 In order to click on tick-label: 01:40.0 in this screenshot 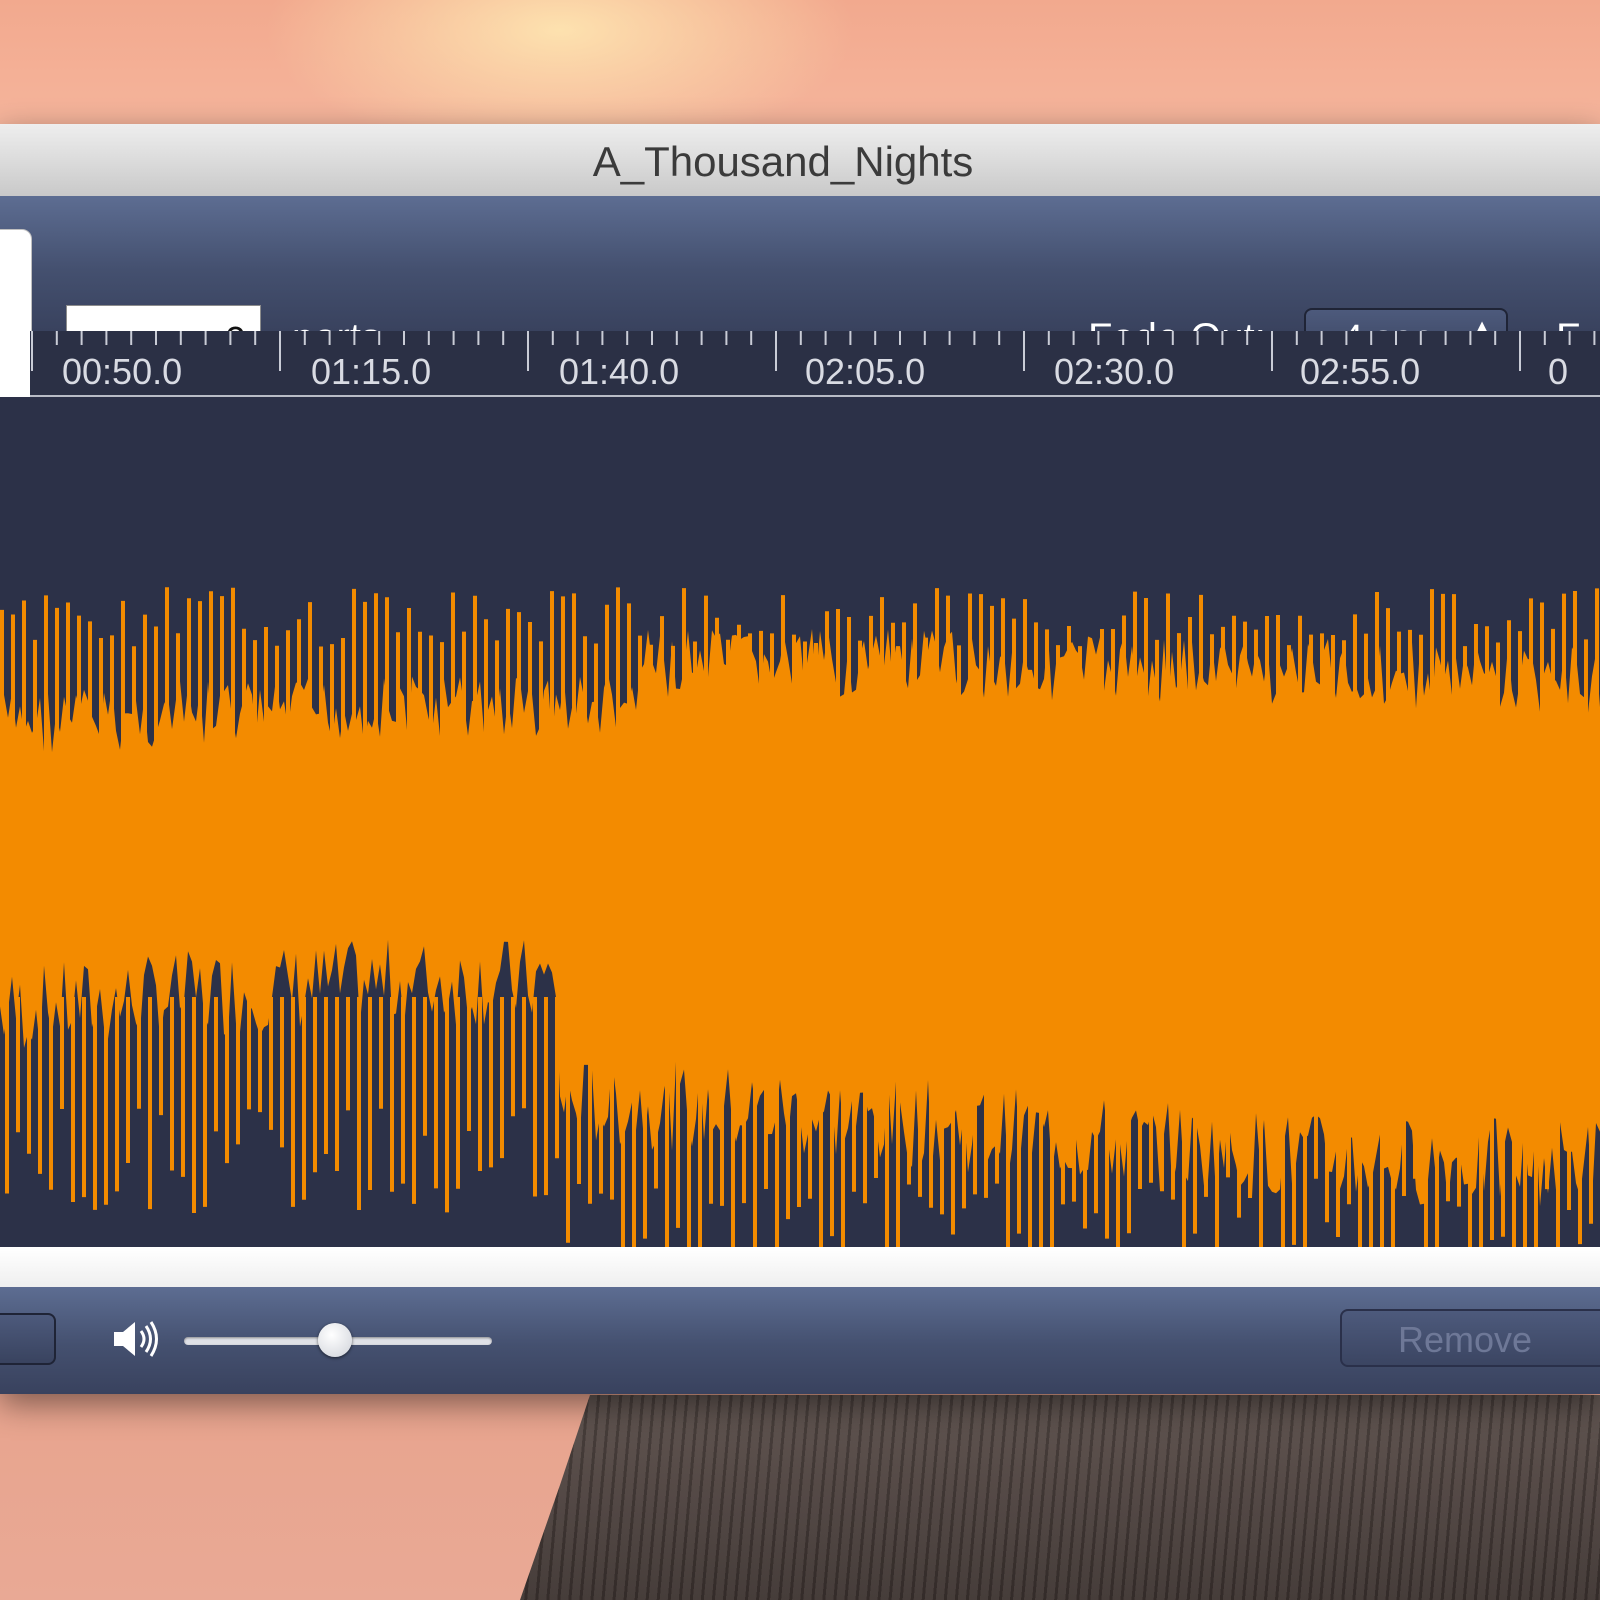, I will do `click(619, 371)`.